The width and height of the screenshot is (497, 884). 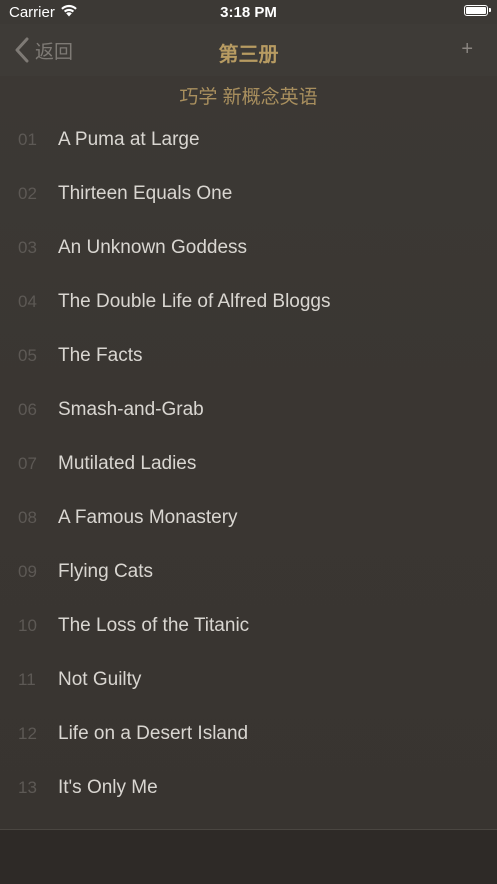 What do you see at coordinates (27, 409) in the screenshot?
I see `lesson-number: 06` at bounding box center [27, 409].